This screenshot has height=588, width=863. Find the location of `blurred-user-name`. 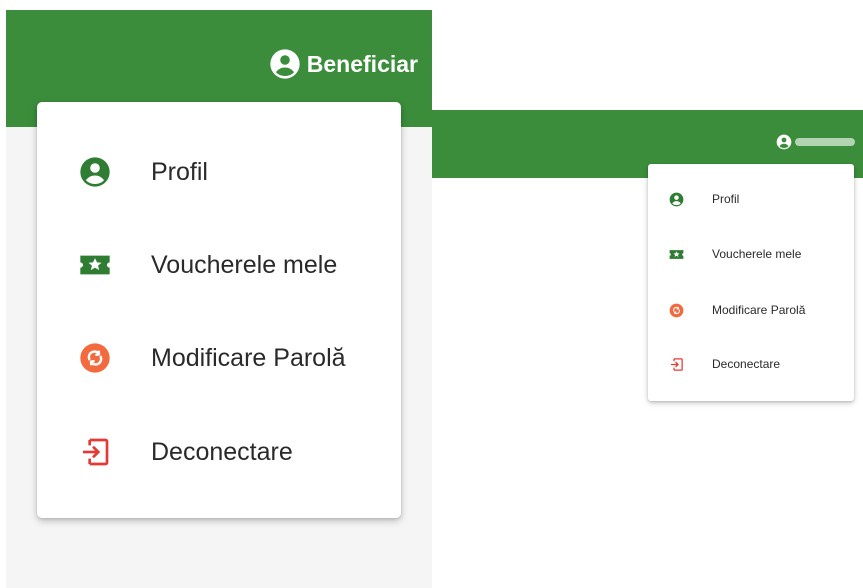

blurred-user-name is located at coordinates (825, 142).